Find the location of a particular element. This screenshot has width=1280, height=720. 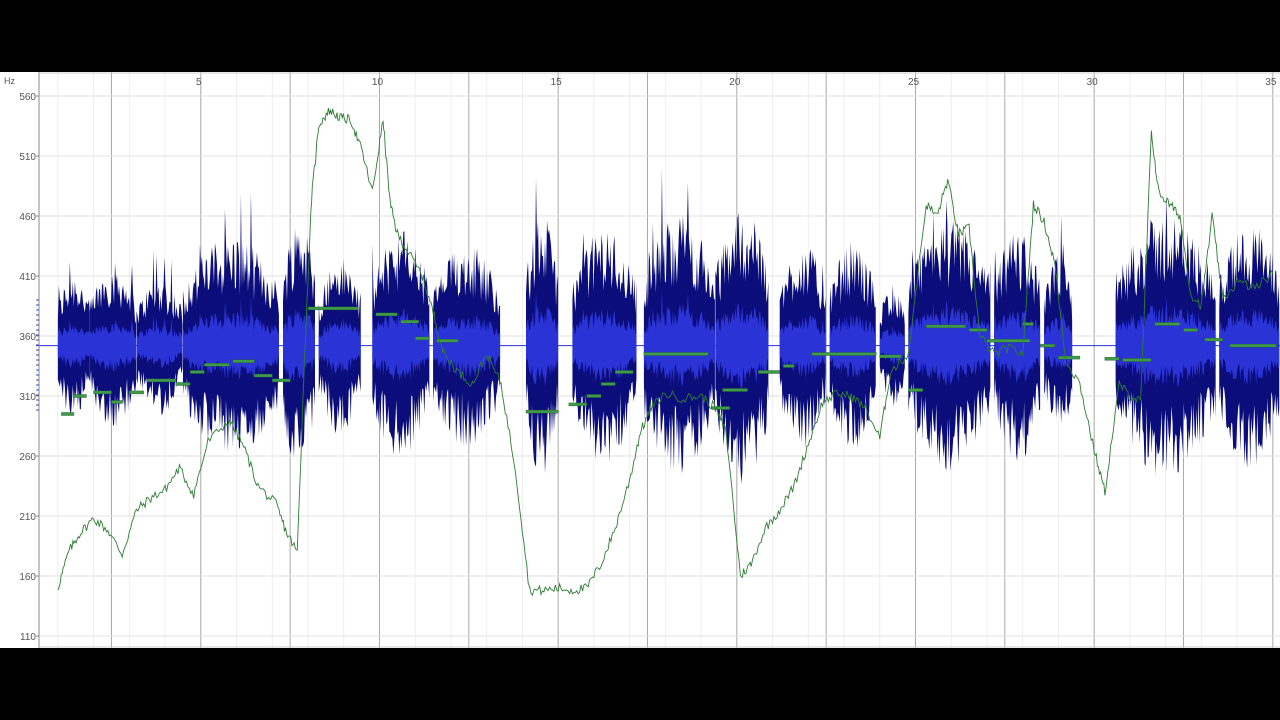

y-tick-label: 260 is located at coordinates (27, 457).